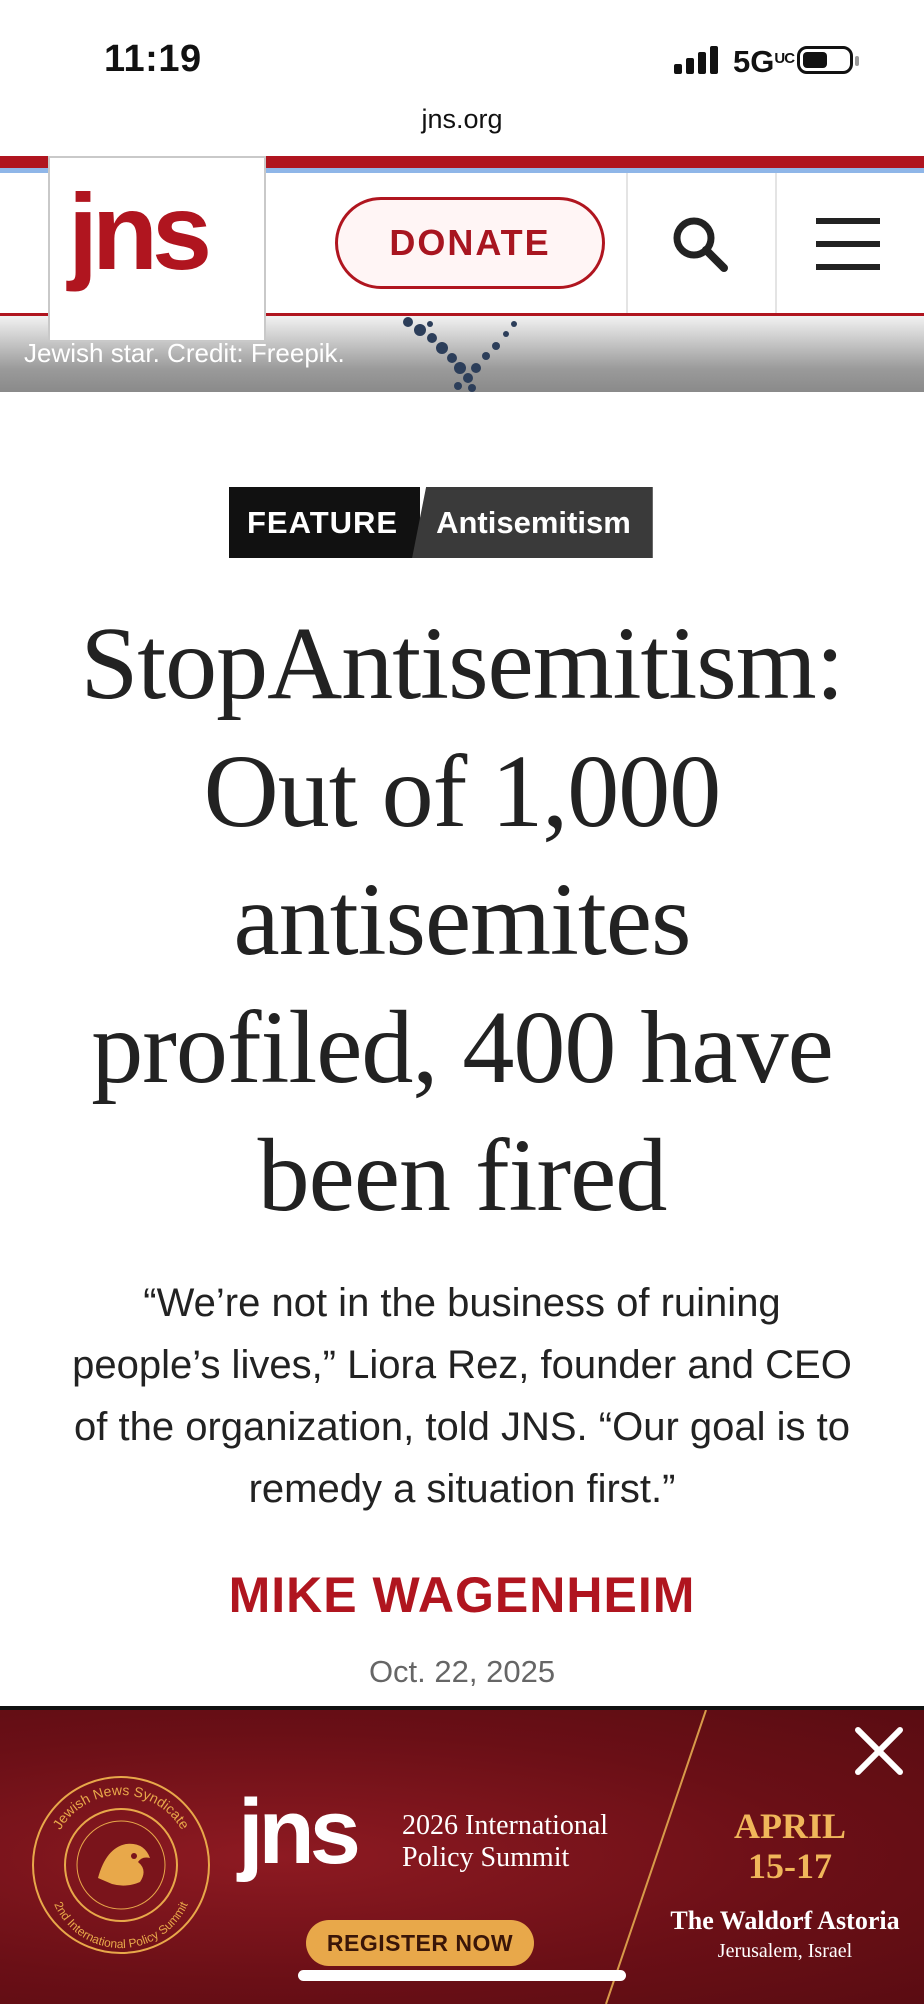 The height and width of the screenshot is (2004, 924). What do you see at coordinates (462, 1595) in the screenshot?
I see `author-byline: MIKE WAGENHEIM` at bounding box center [462, 1595].